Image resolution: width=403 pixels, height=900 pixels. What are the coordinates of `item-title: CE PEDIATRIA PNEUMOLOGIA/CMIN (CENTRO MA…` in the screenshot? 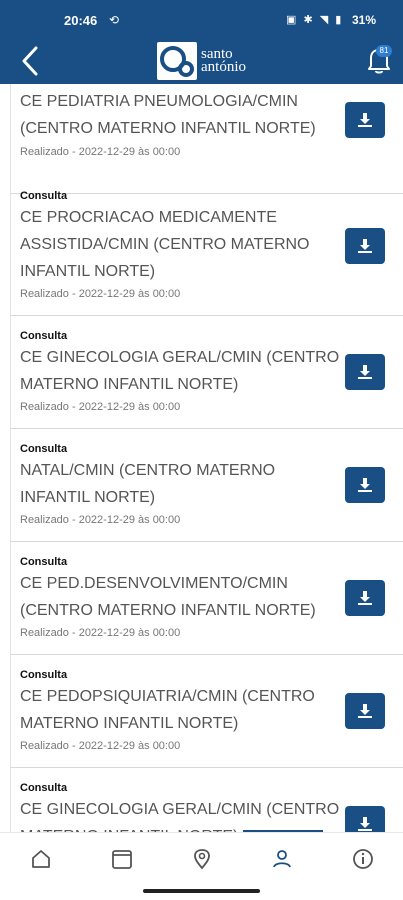 It's located at (168, 115).